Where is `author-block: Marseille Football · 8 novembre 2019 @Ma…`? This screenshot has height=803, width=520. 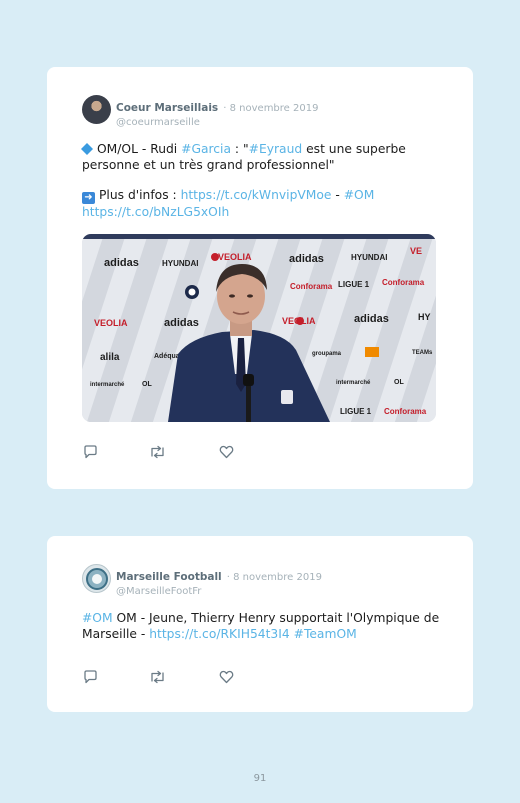
author-block: Marseille Football · 8 novembre 2019 @Ma… is located at coordinates (219, 581).